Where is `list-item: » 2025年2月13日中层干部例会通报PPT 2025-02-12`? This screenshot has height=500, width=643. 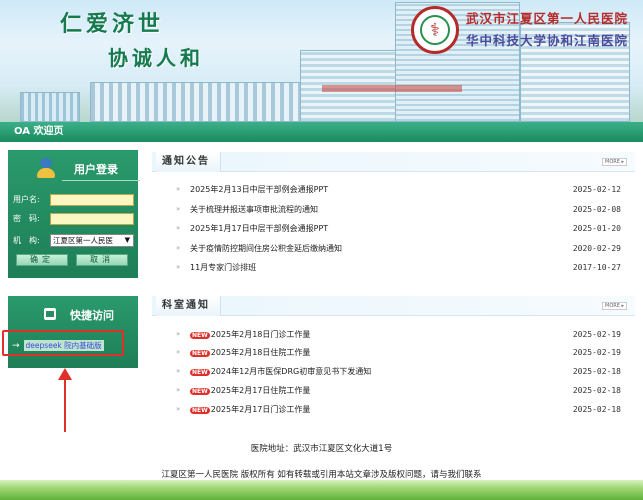 list-item: » 2025年2月13日中层干部例会通报PPT 2025-02-12 is located at coordinates (398, 189).